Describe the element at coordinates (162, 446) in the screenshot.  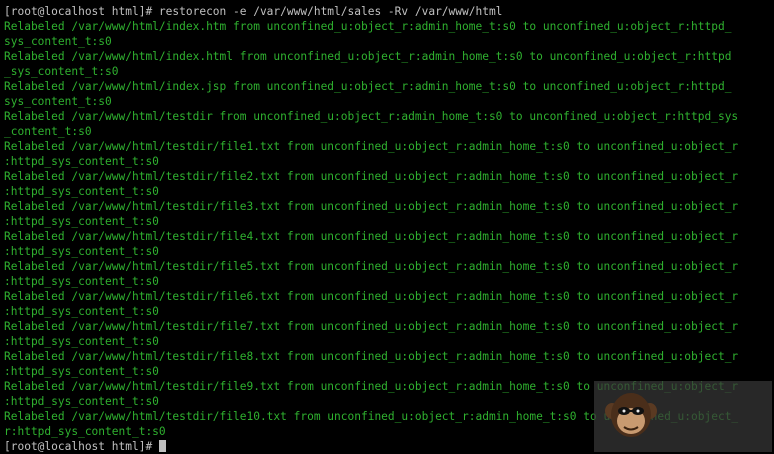
I see `cursor` at that location.